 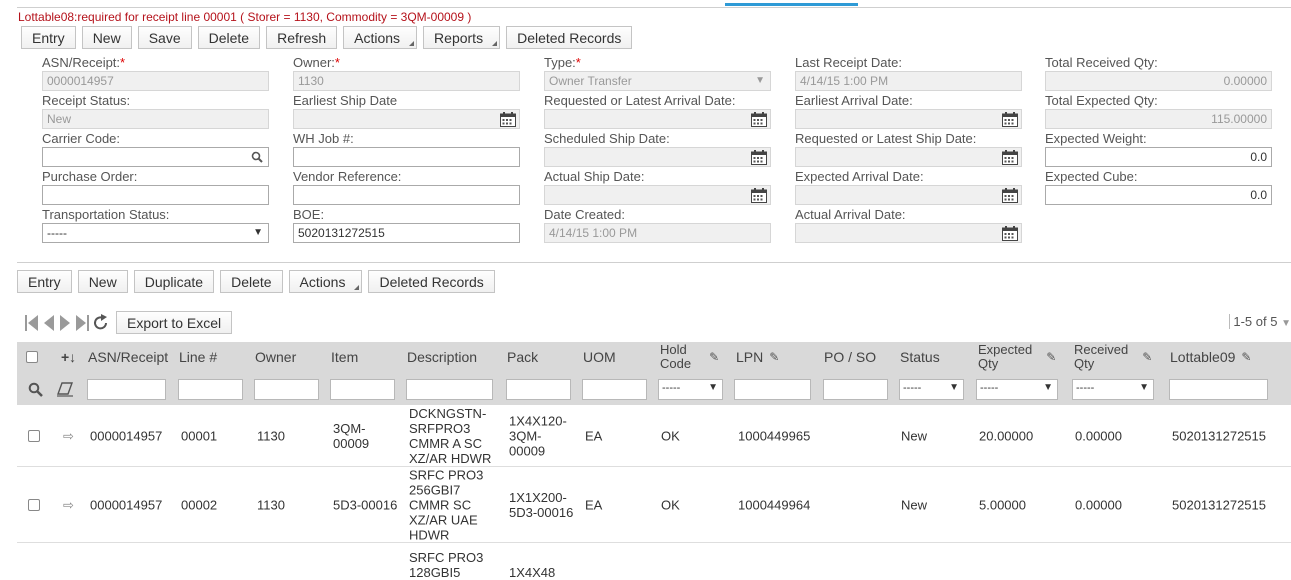 What do you see at coordinates (1158, 119) in the screenshot?
I see `total-expected-input: 115.00000` at bounding box center [1158, 119].